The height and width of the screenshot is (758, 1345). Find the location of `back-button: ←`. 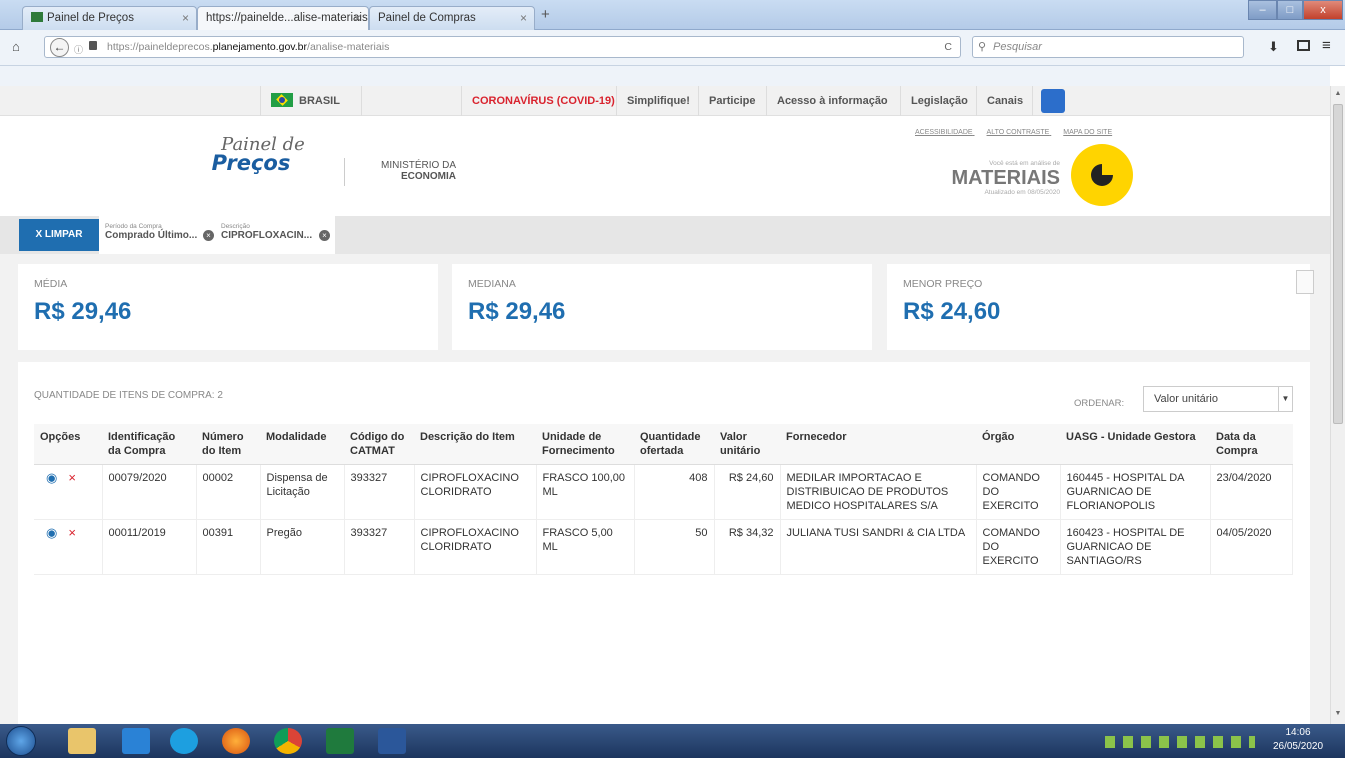

back-button: ← is located at coordinates (59, 47).